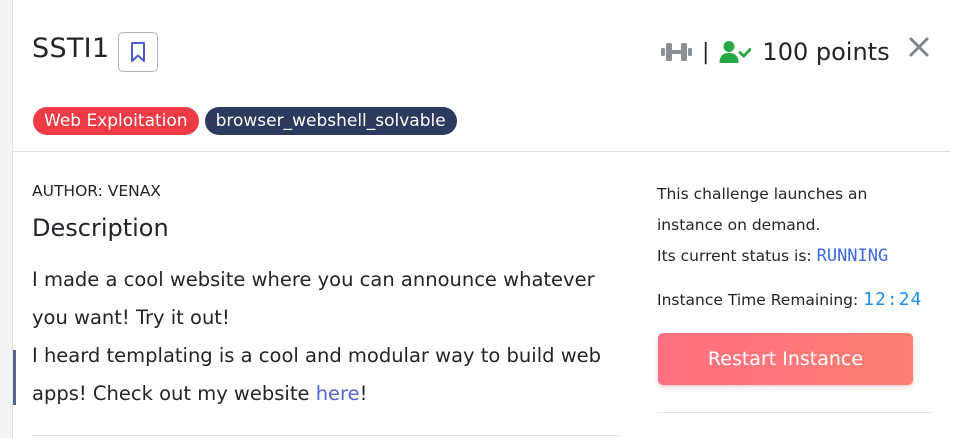  I want to click on instance-divider, so click(794, 412).